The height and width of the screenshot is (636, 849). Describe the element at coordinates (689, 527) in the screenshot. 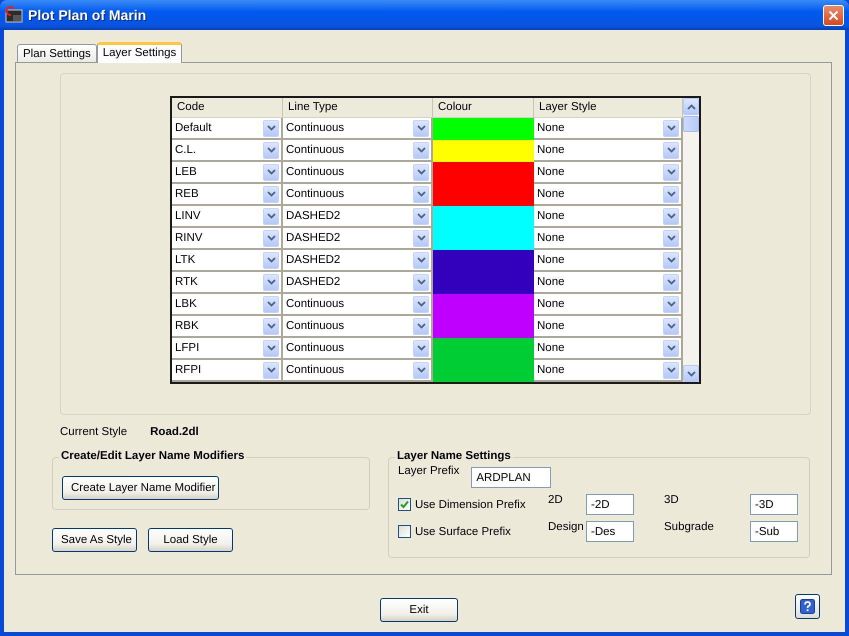

I see `field-label: Subgrade` at that location.